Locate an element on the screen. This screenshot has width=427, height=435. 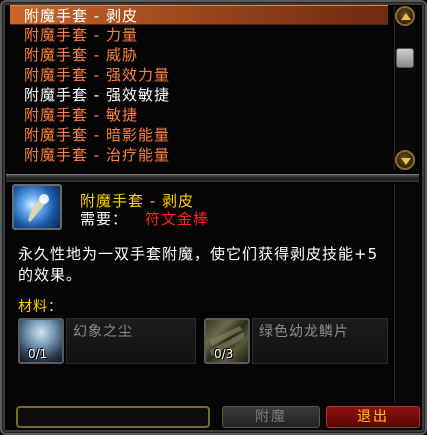
scroll-down-button is located at coordinates (405, 160).